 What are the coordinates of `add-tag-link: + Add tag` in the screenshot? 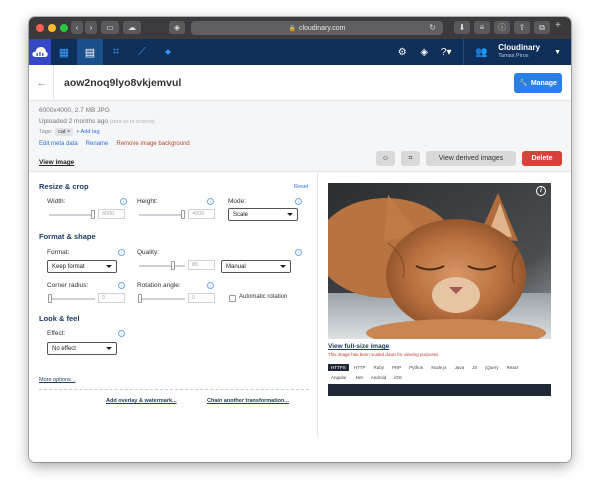 It's located at (87, 132).